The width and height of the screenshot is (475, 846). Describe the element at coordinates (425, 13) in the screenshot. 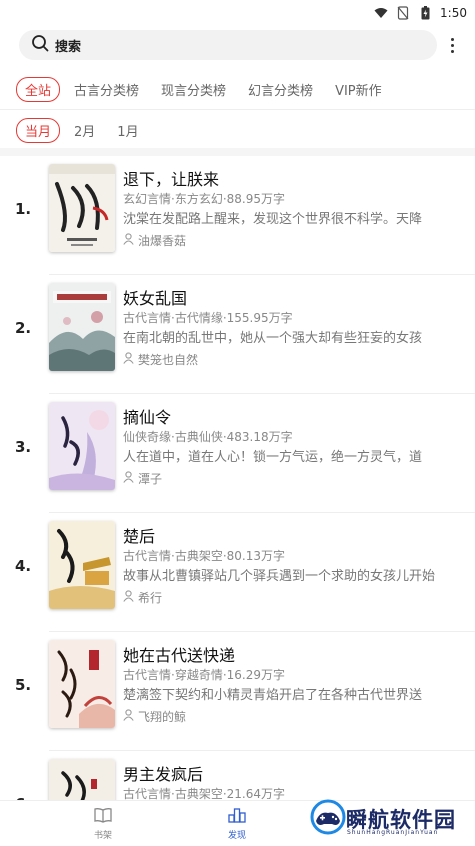

I see `battery-icon` at that location.